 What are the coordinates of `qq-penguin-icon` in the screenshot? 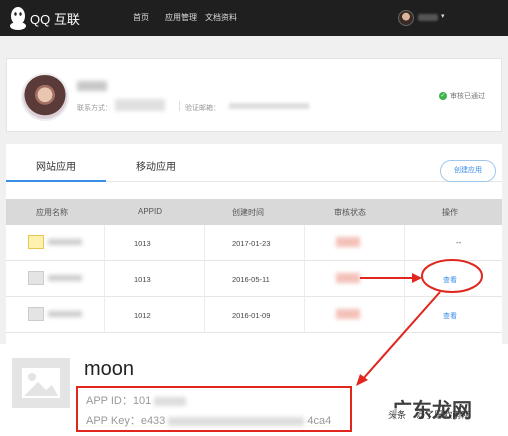 It's located at (18, 18).